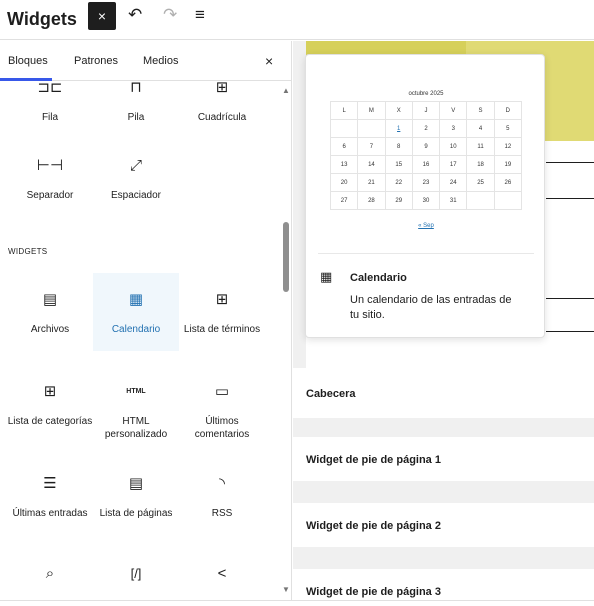 This screenshot has height=606, width=594. What do you see at coordinates (286, 90) in the screenshot?
I see `scroll-up-arrow-icon: ▲` at bounding box center [286, 90].